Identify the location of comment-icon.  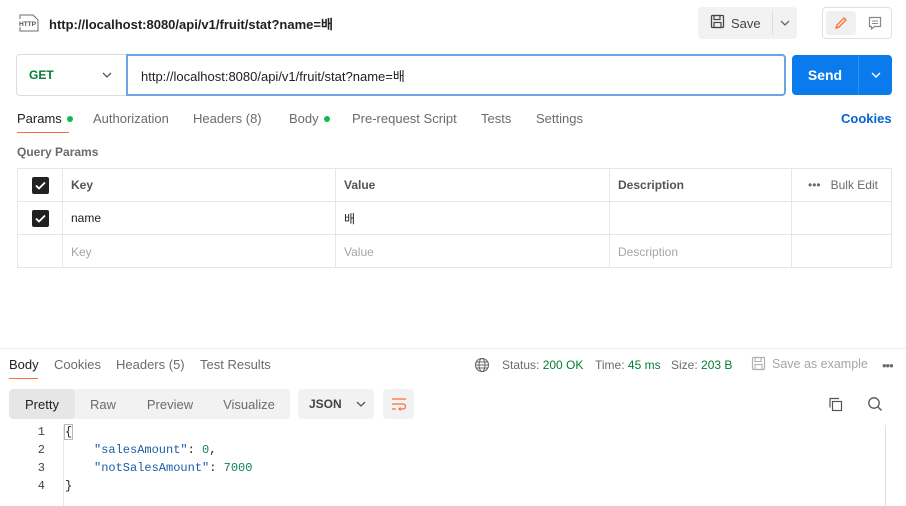
(875, 23).